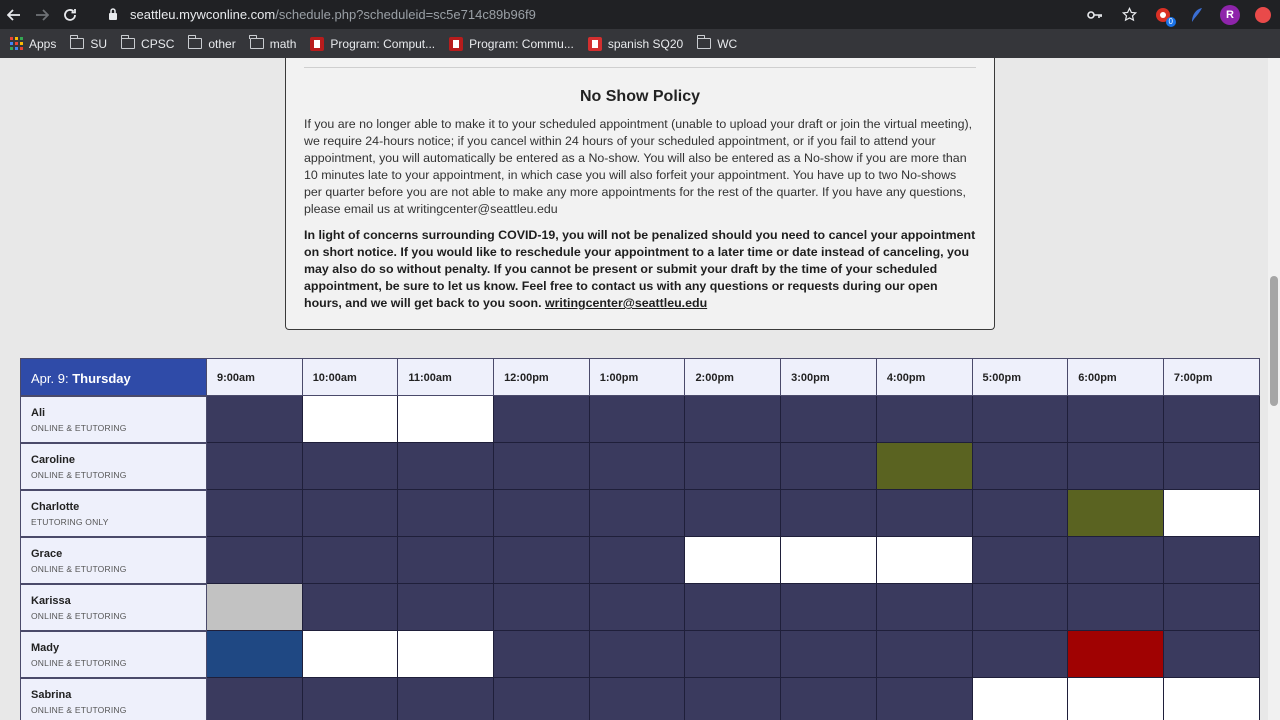 The width and height of the screenshot is (1280, 720). What do you see at coordinates (33, 44) in the screenshot?
I see `bookmark-apps: Apps` at bounding box center [33, 44].